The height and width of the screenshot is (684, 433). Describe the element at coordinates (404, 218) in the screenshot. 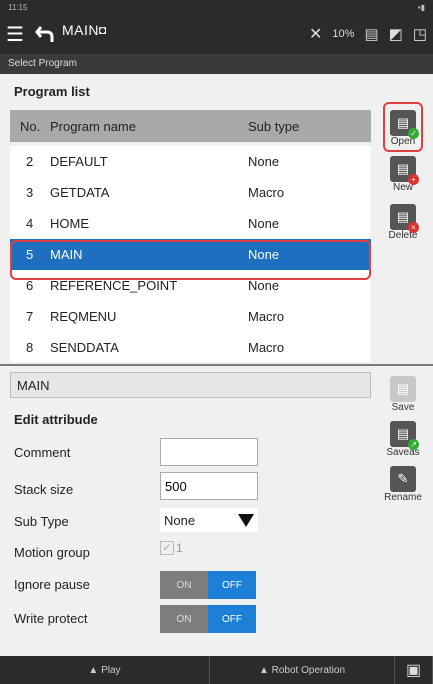

I see `delete-file-icon: ▤ ×` at that location.